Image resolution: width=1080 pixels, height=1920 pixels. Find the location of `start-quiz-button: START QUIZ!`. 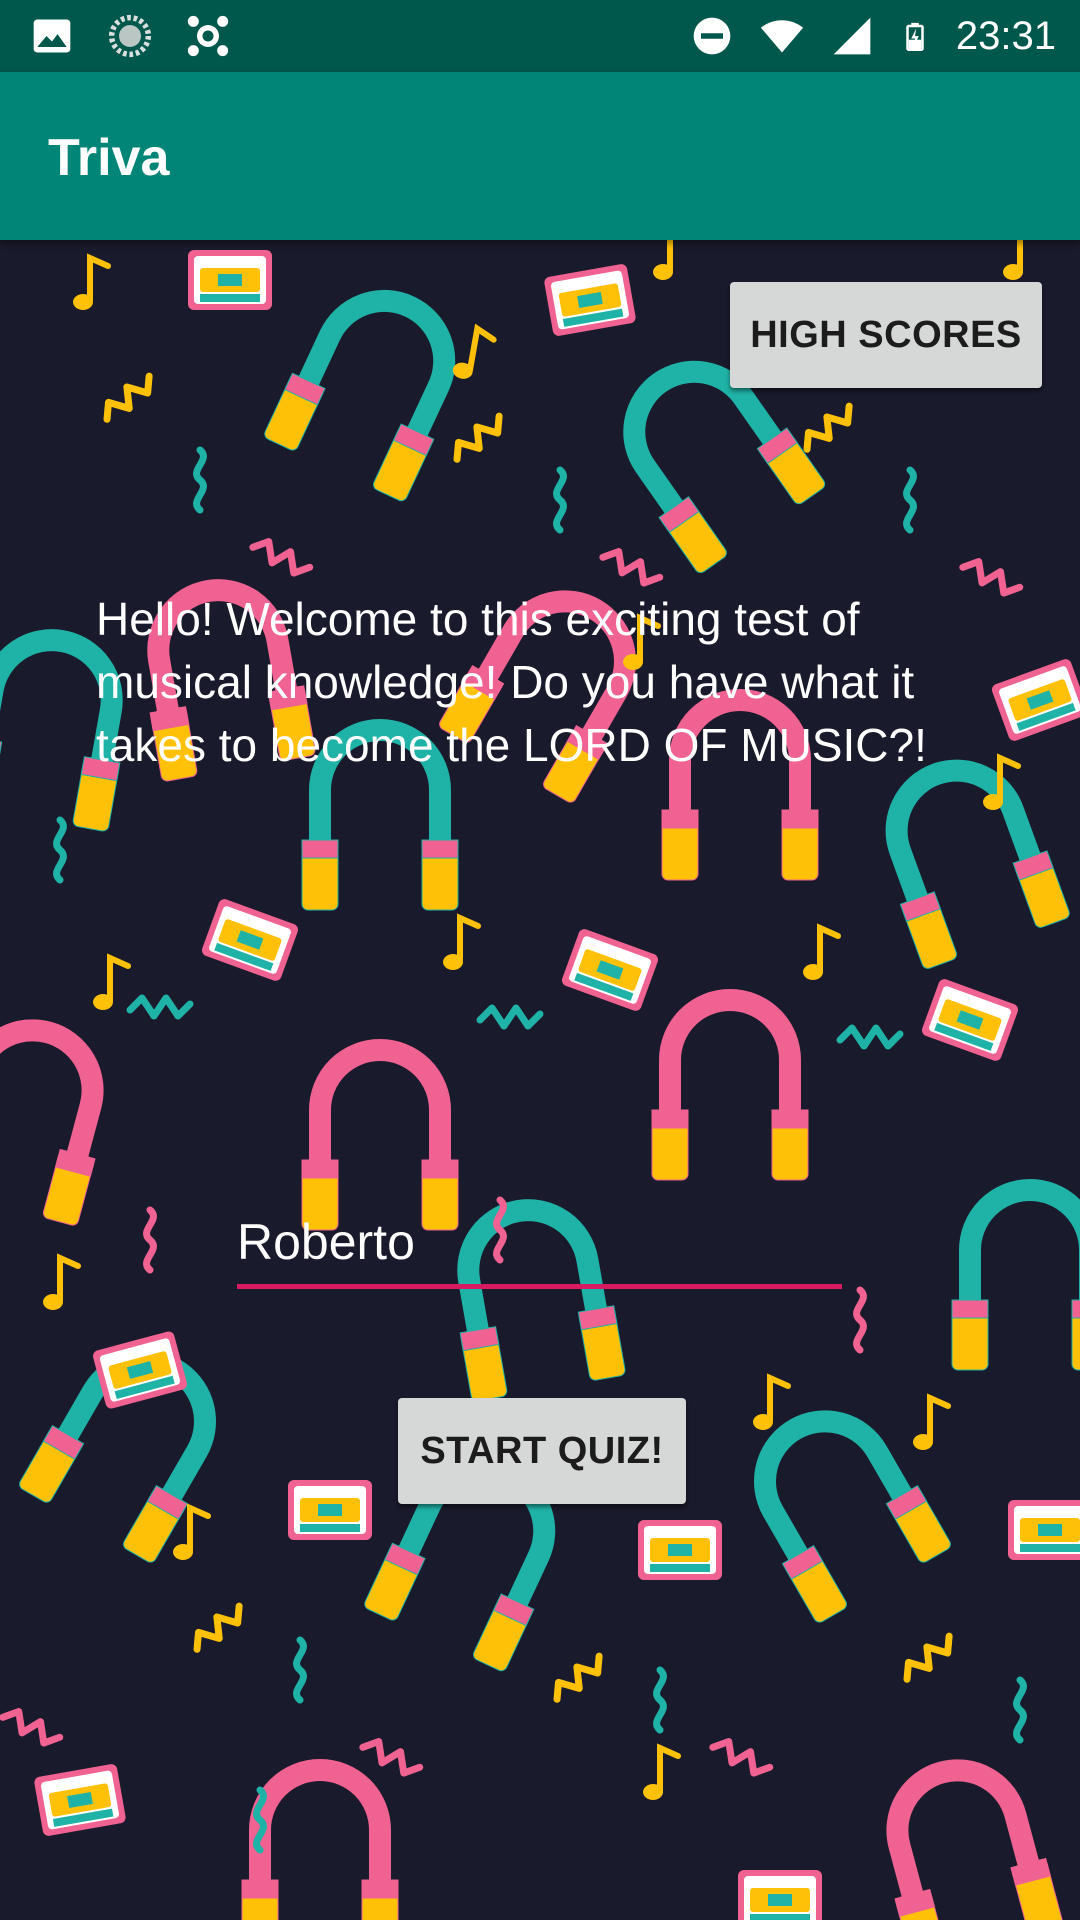

start-quiz-button: START QUIZ! is located at coordinates (542, 1451).